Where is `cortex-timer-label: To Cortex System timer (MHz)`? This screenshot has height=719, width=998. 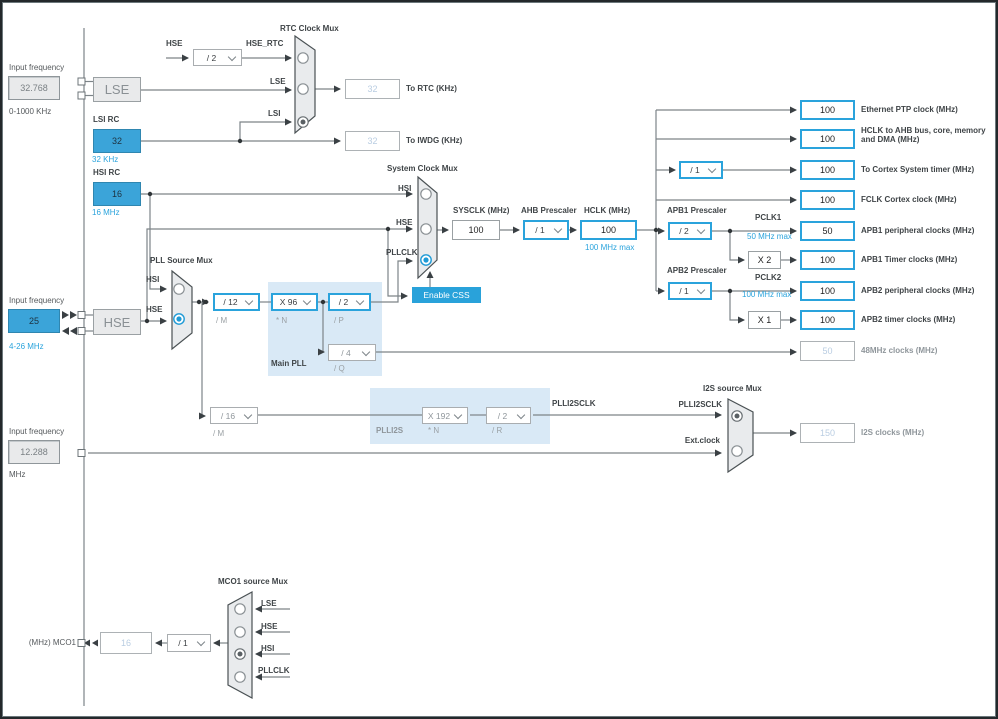
cortex-timer-label: To Cortex System timer (MHz) is located at coordinates (918, 169).